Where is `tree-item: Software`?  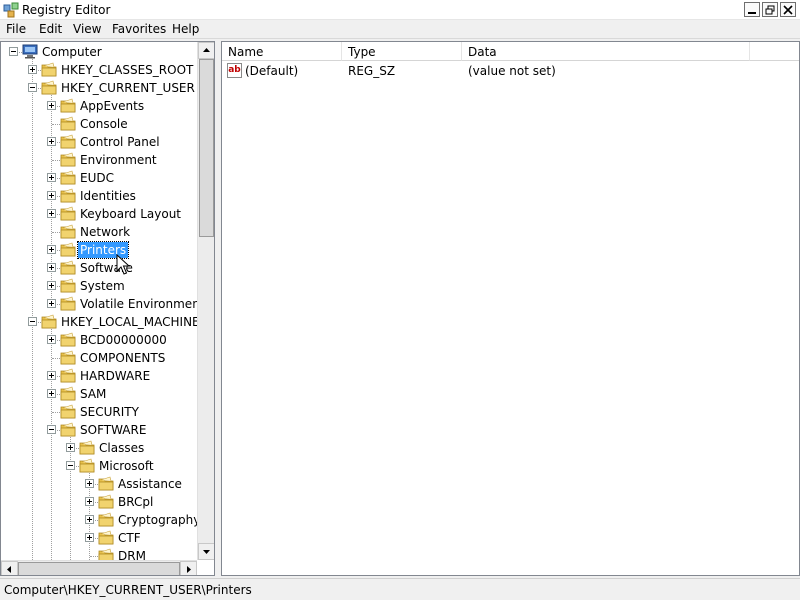 tree-item: Software is located at coordinates (99, 268).